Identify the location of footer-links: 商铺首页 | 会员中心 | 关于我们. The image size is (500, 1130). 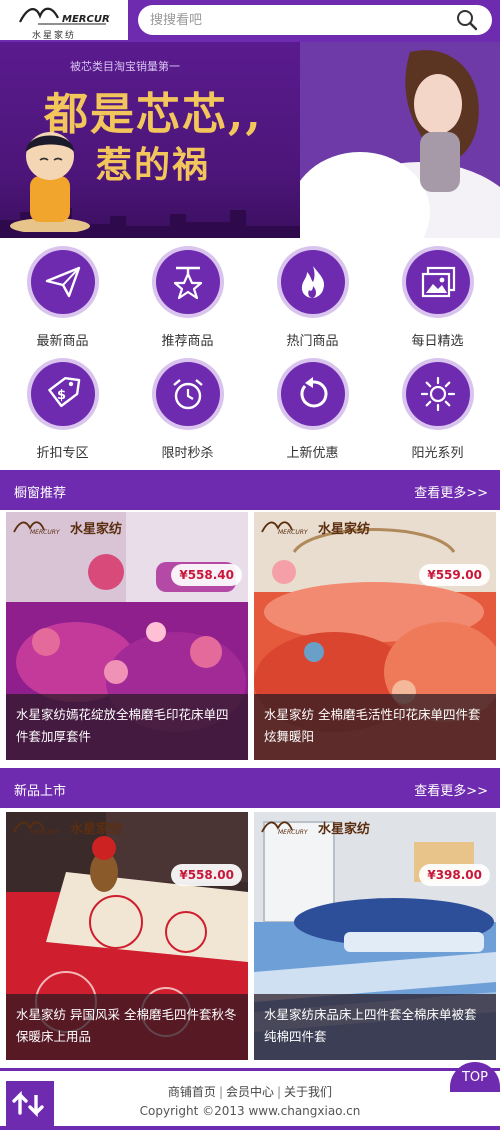
(250, 1092).